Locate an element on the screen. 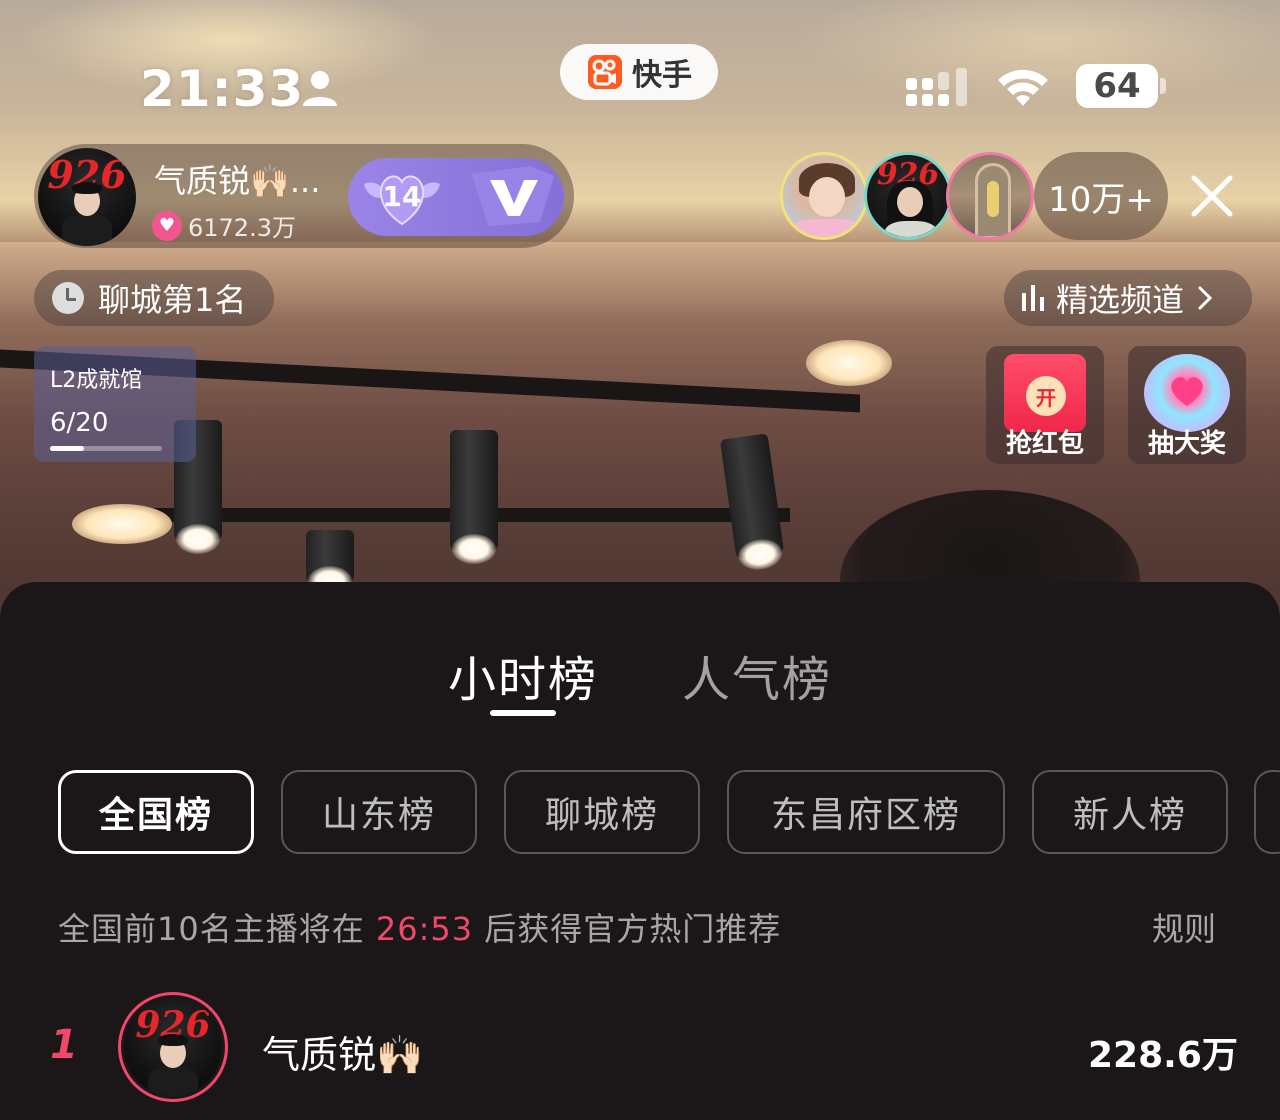  host-avatar: 926 is located at coordinates (87, 197).